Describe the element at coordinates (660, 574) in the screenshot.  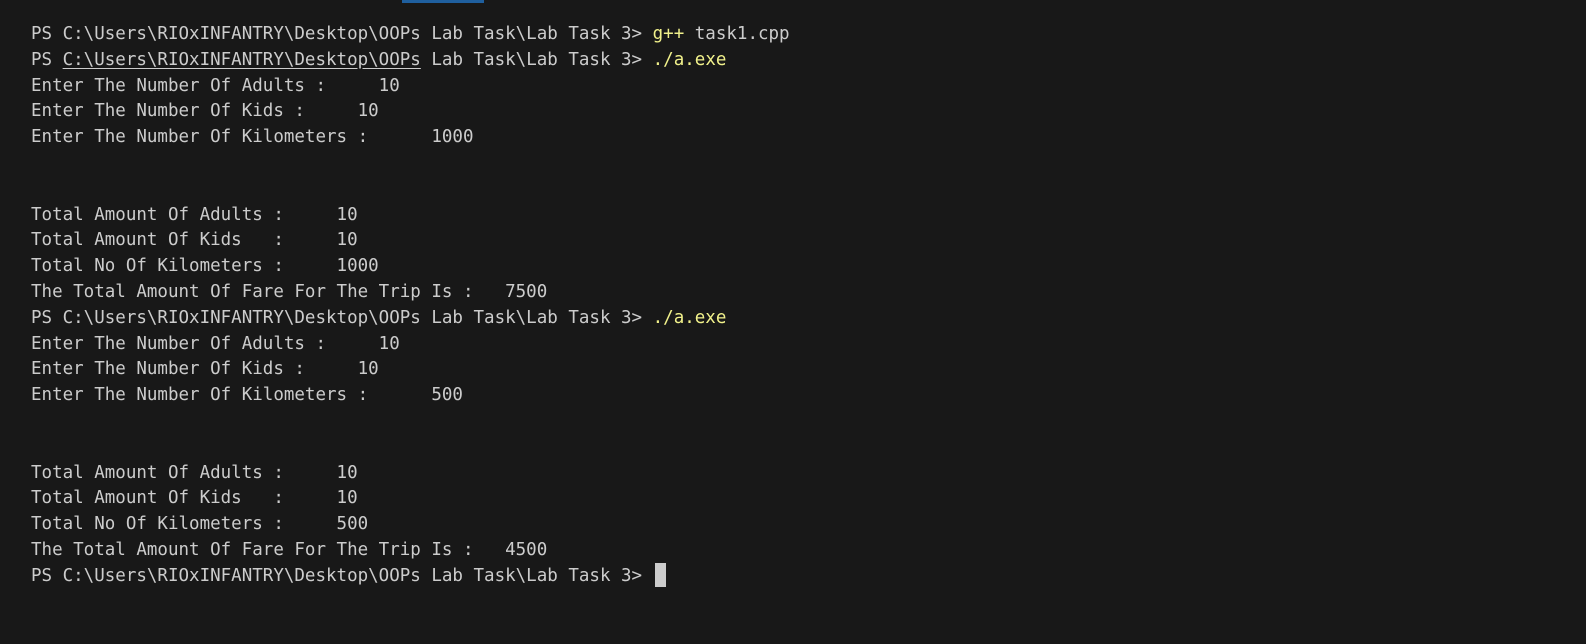
I see `text-cursor` at that location.